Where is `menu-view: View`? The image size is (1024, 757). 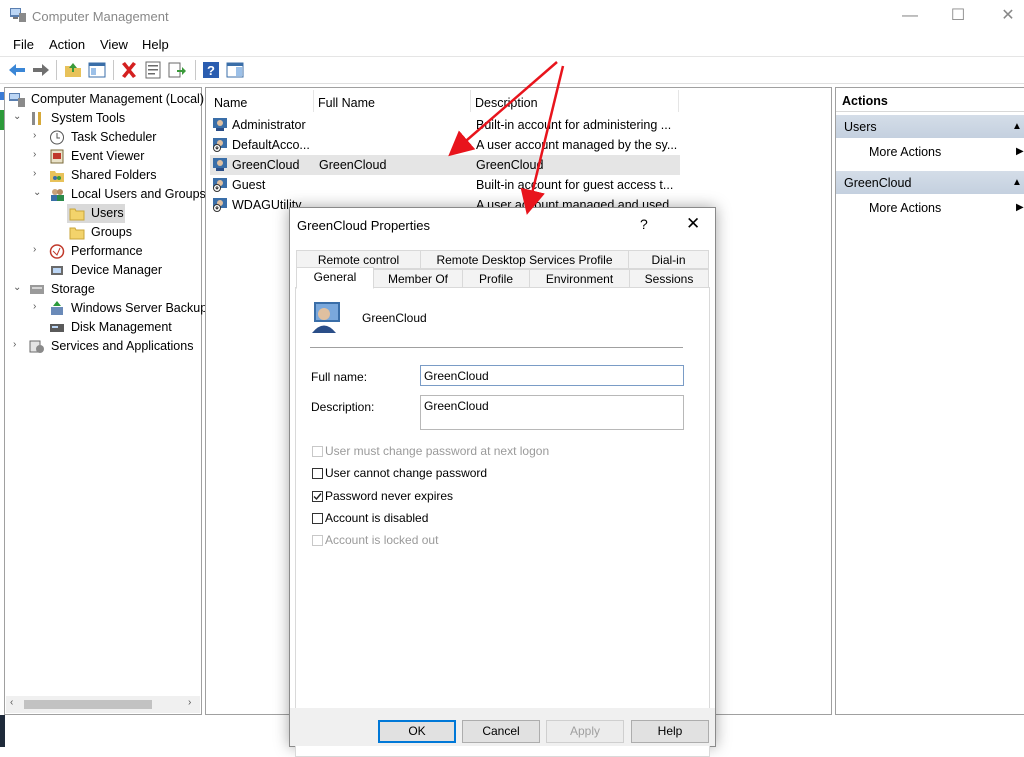 menu-view: View is located at coordinates (114, 44).